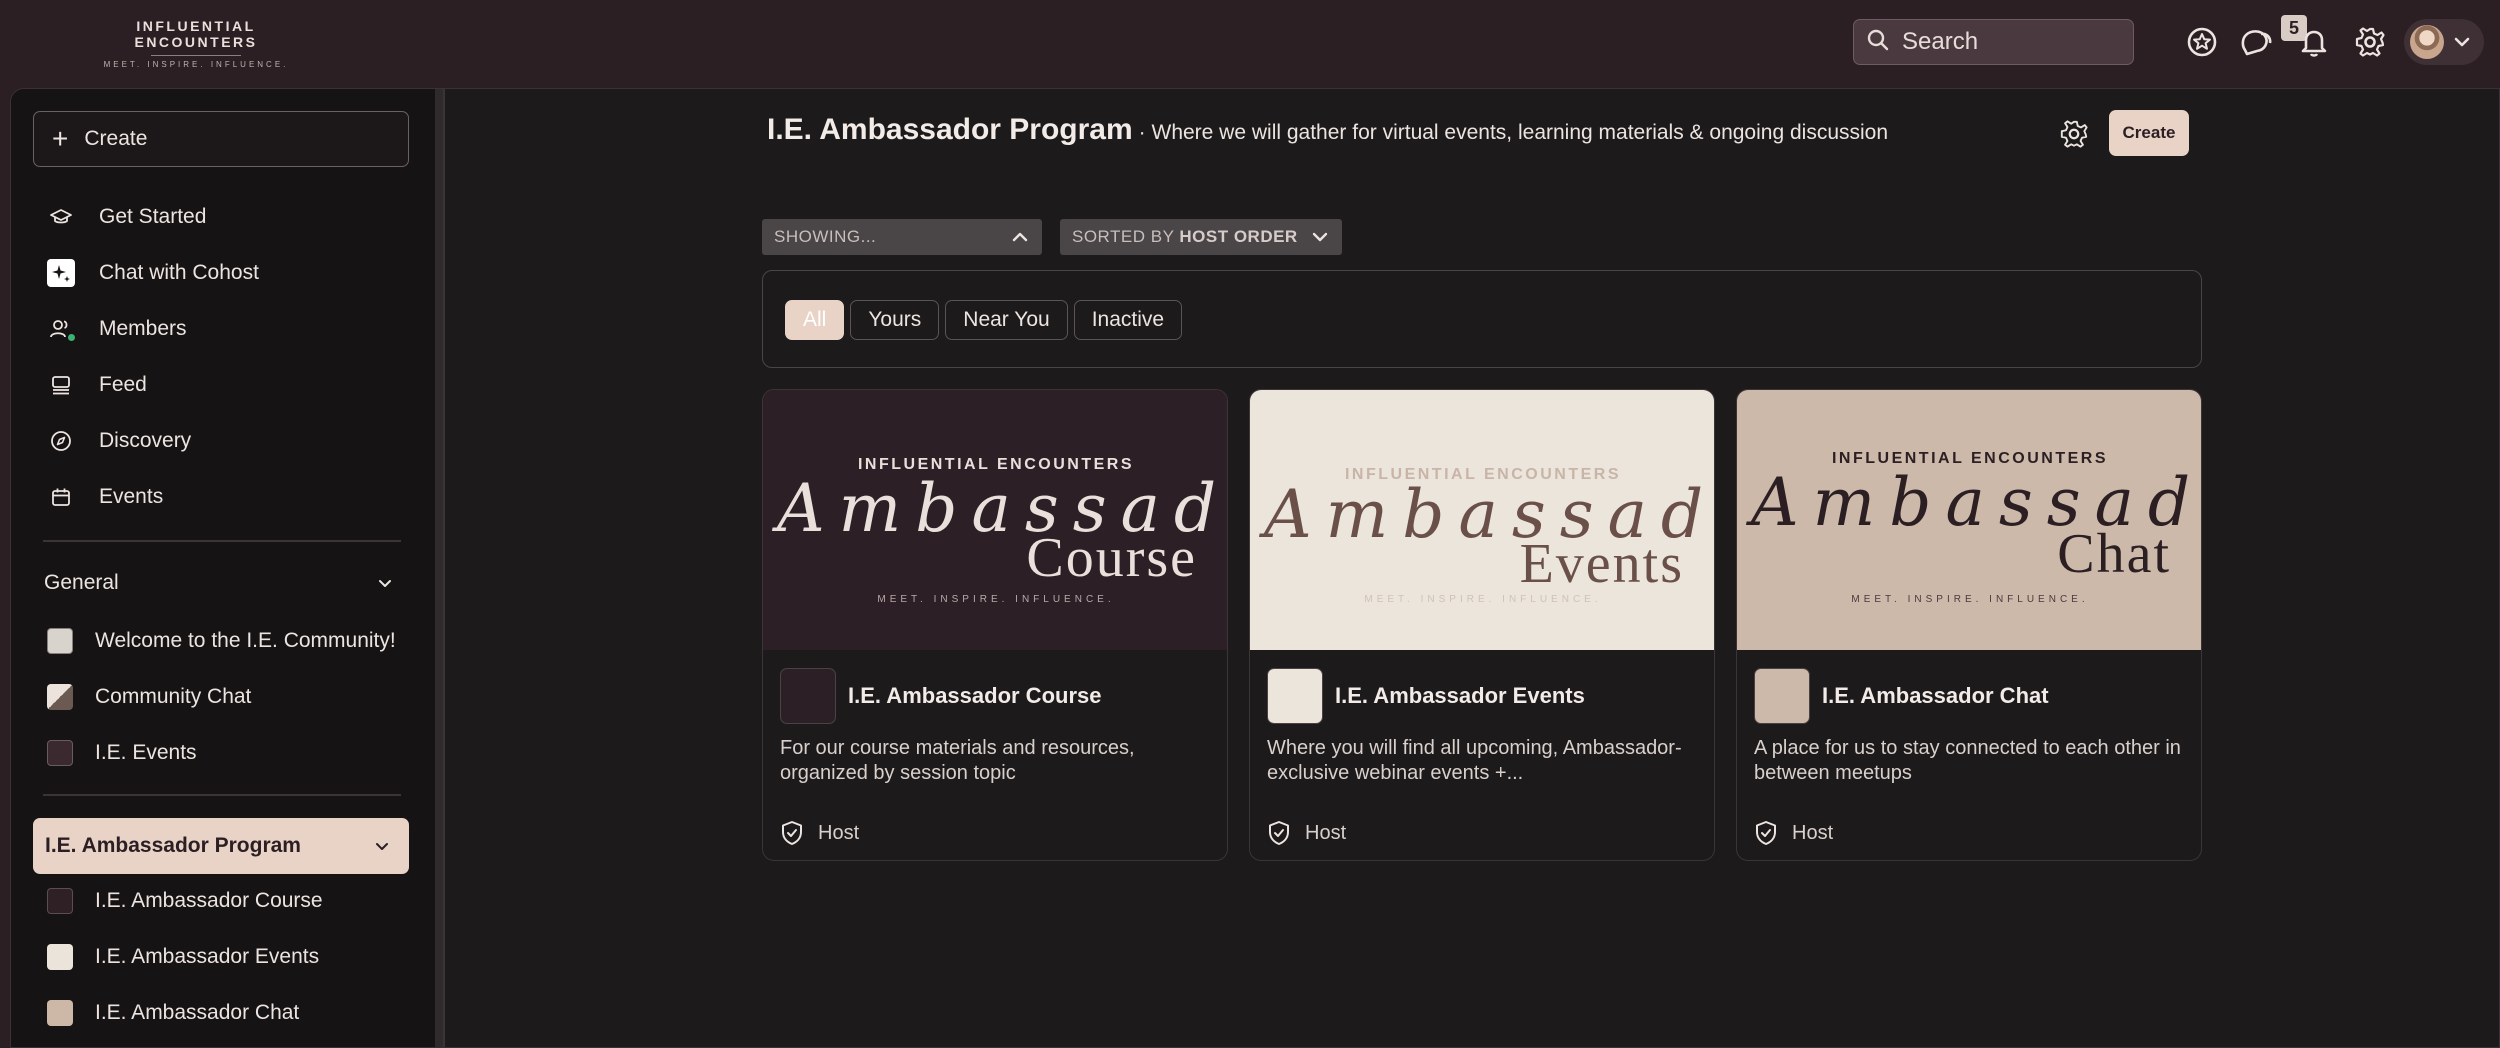 The width and height of the screenshot is (2500, 1048). What do you see at coordinates (232, 697) in the screenshot?
I see `sidebar-item-community-chat: Community Chat` at bounding box center [232, 697].